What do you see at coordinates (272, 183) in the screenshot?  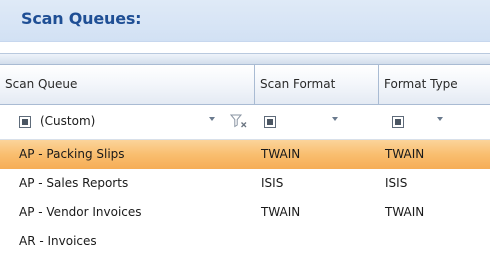 I see `cell-scan-format: ISIS` at bounding box center [272, 183].